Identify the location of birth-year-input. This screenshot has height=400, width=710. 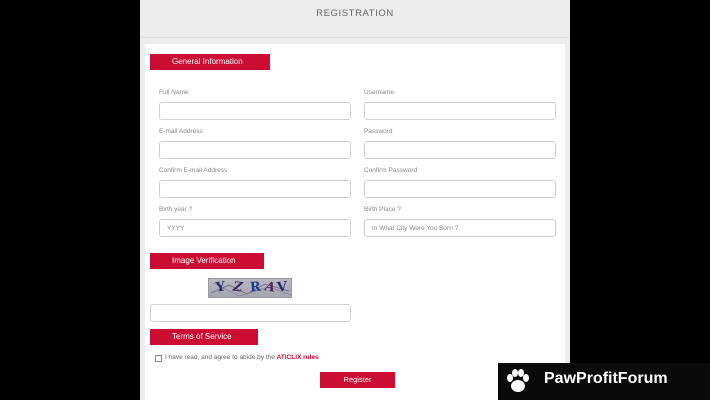
(255, 228).